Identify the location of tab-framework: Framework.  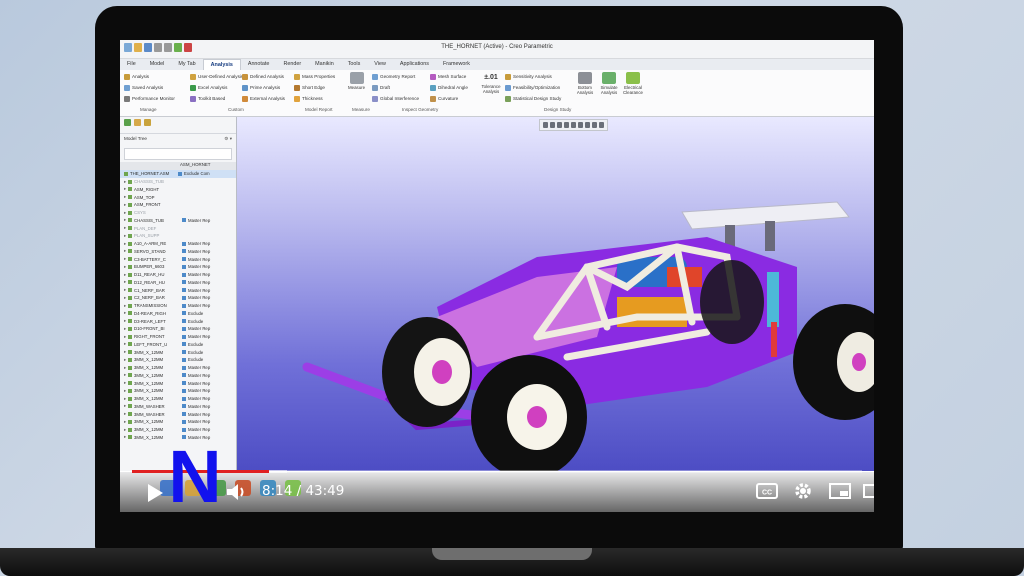
(456, 64).